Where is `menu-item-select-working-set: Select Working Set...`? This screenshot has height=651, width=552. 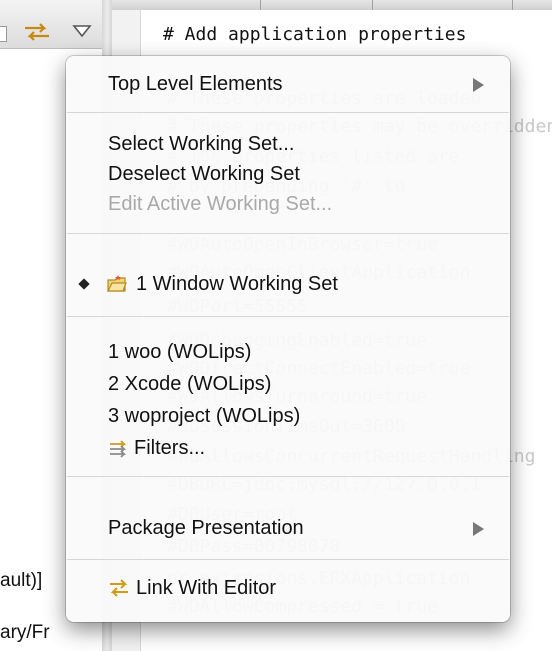
menu-item-select-working-set: Select Working Set... is located at coordinates (288, 144).